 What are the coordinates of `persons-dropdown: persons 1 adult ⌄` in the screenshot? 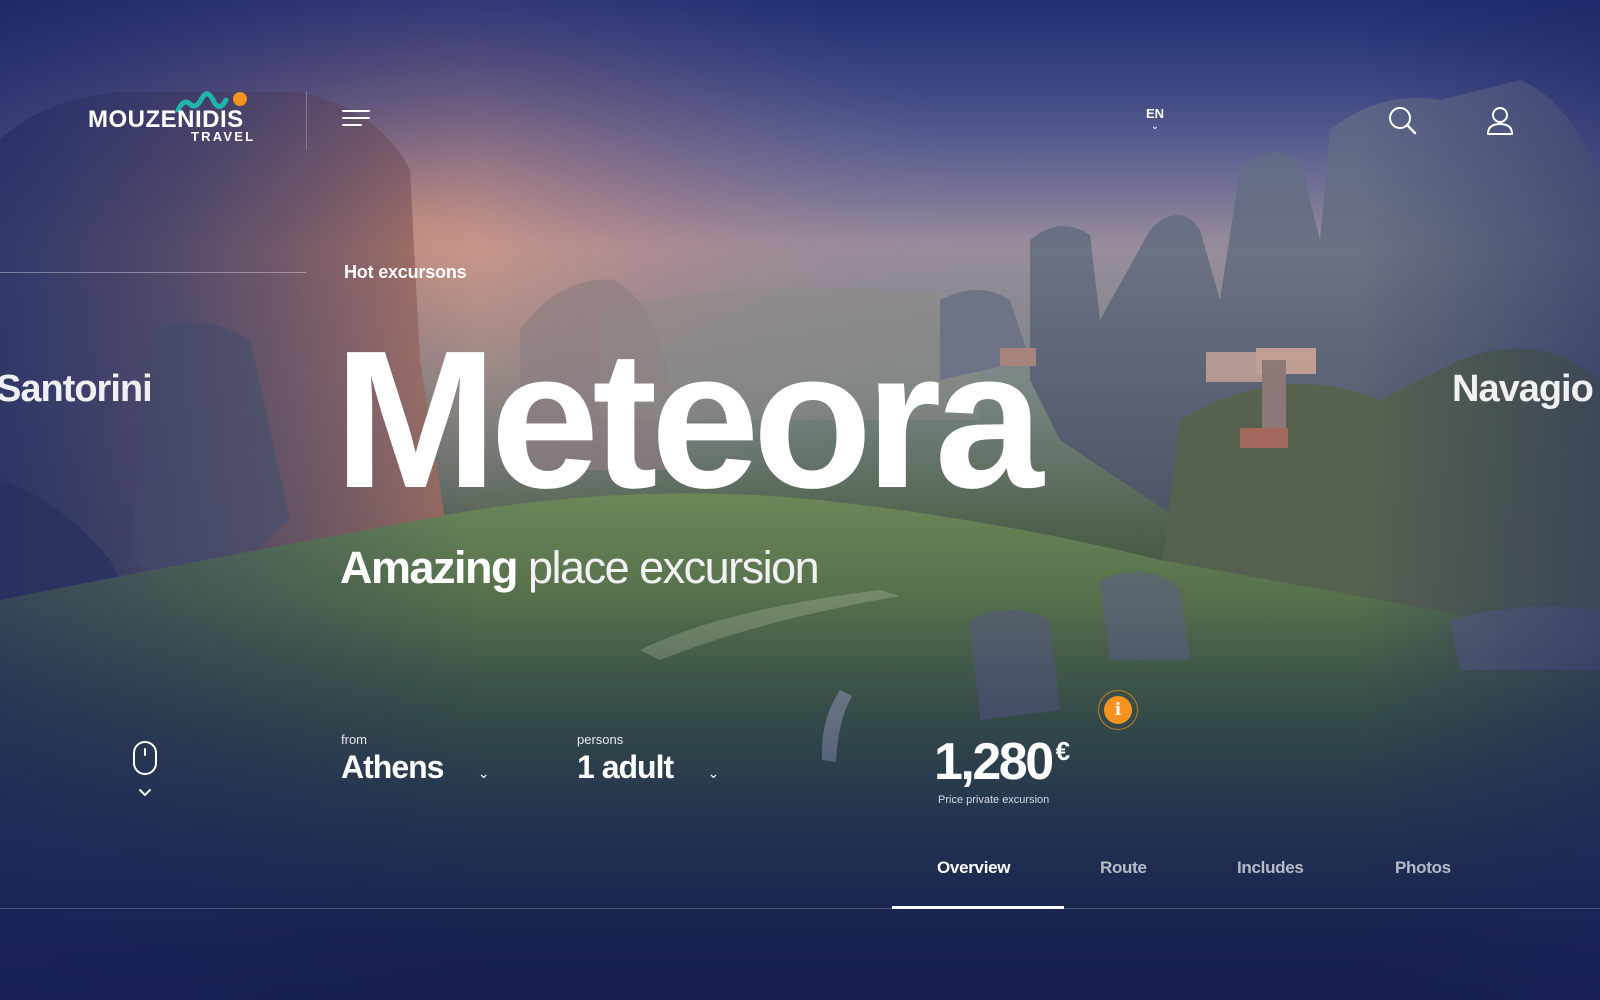 It's located at (648, 759).